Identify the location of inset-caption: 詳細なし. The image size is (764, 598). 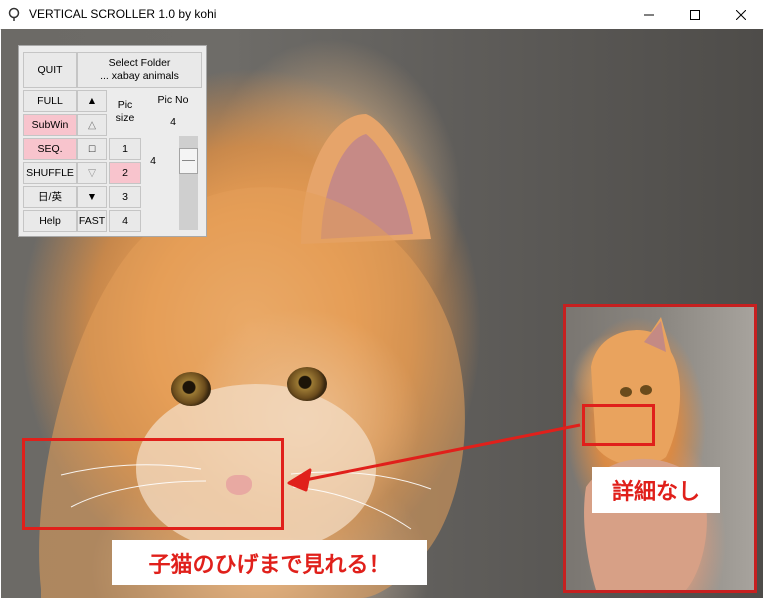
(656, 490).